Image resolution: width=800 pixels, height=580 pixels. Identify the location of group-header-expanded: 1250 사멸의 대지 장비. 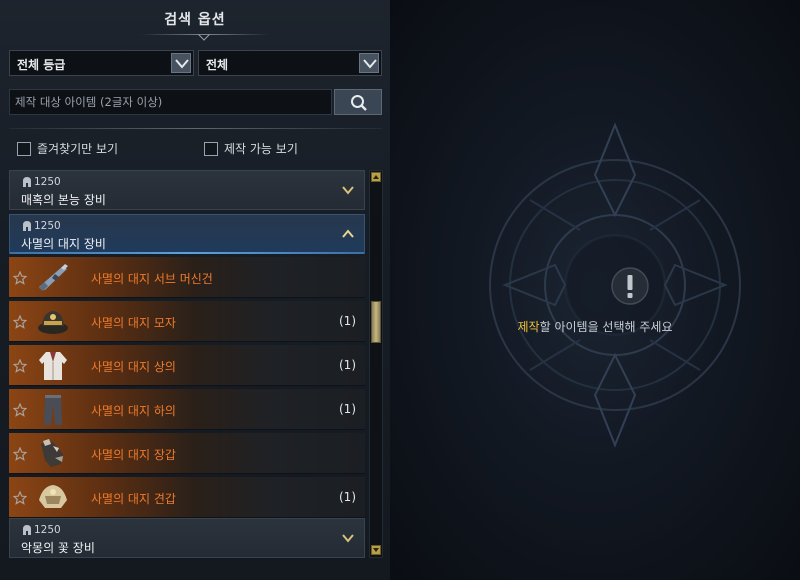
(187, 234).